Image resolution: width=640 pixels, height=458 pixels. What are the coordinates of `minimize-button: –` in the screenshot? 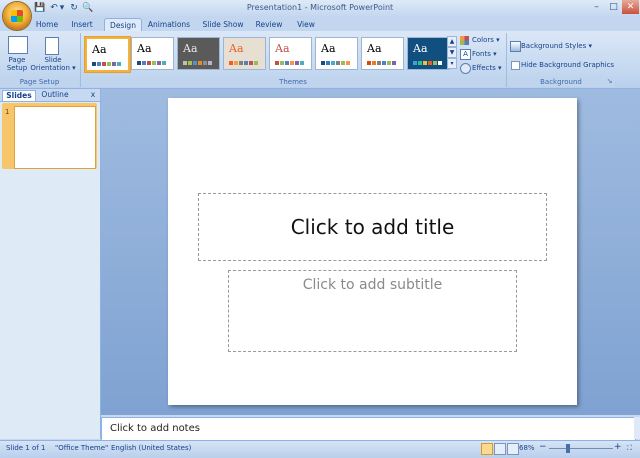 It's located at (596, 7).